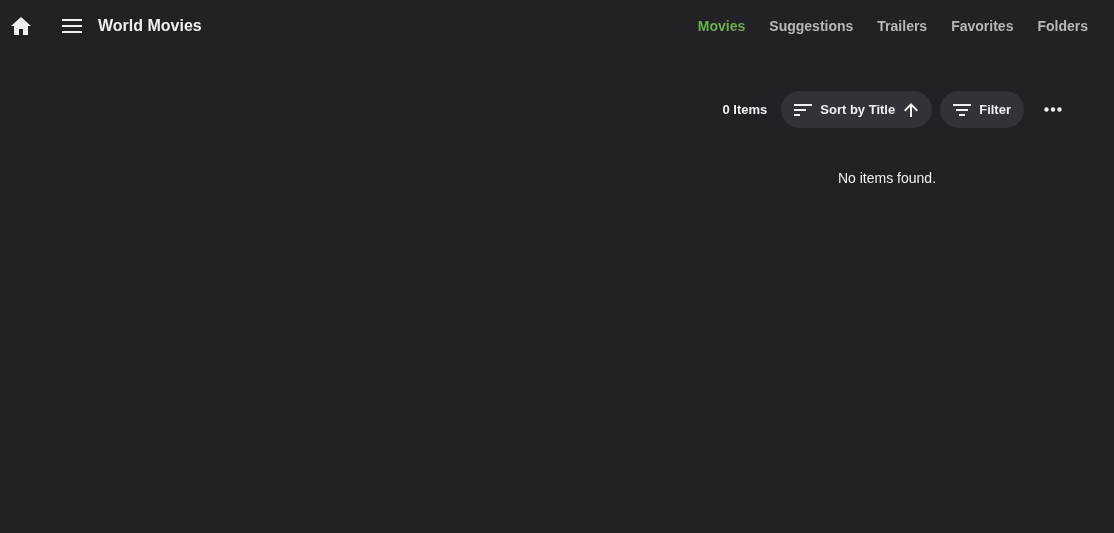 The height and width of the screenshot is (533, 1114). I want to click on item-count: 0 Items, so click(745, 109).